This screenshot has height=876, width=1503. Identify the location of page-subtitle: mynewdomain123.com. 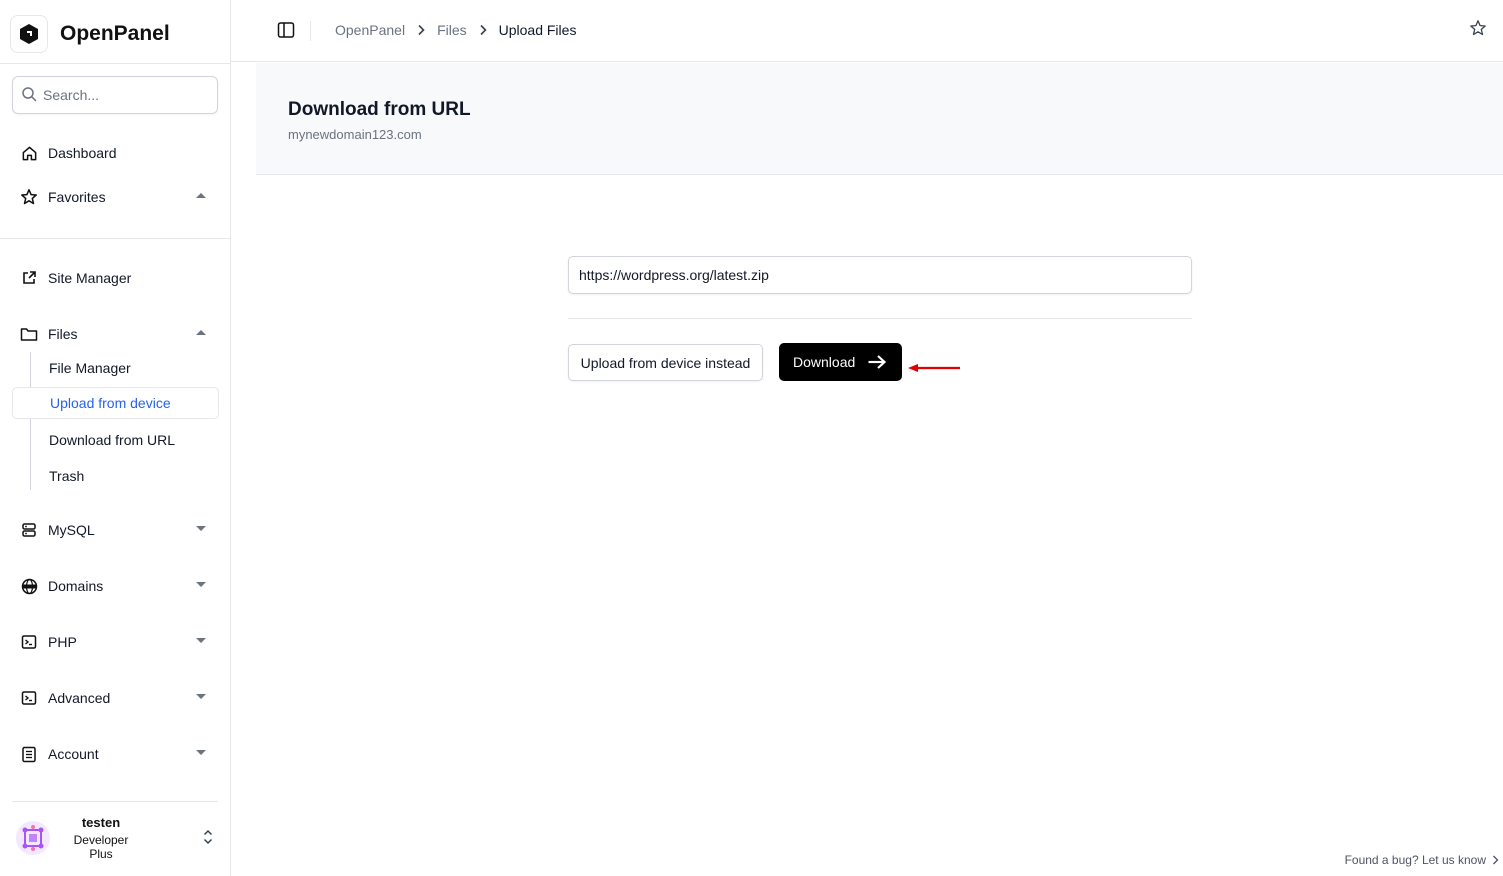
(355, 134).